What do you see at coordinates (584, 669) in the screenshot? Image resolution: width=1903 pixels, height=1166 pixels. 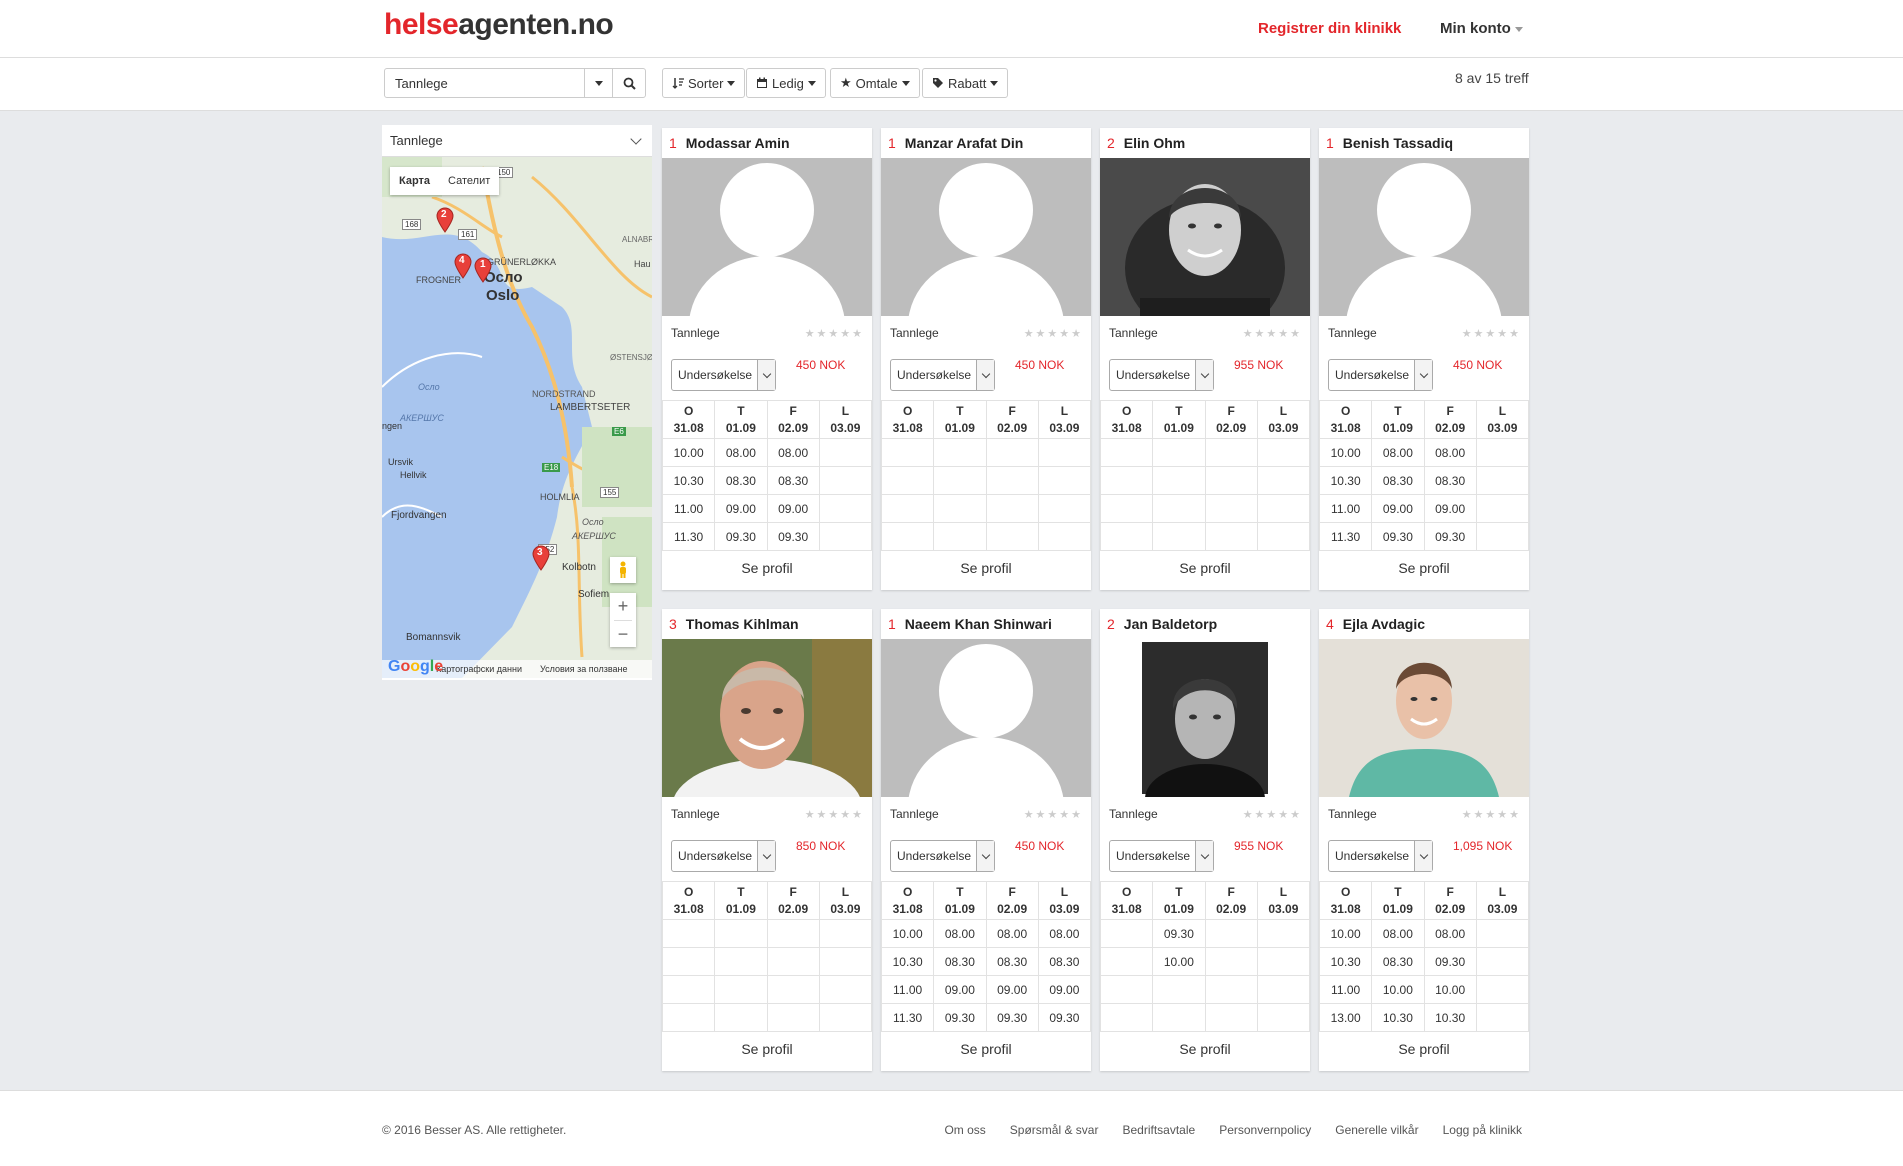 I see `map-terms-link: Условия за ползване` at bounding box center [584, 669].